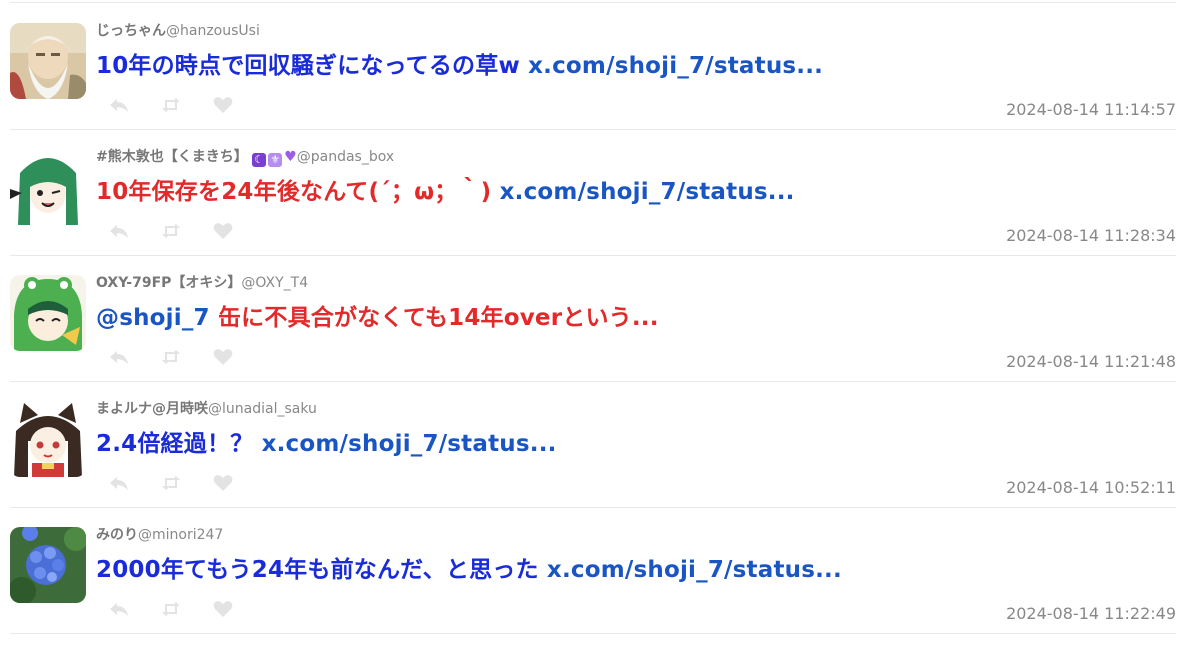  Describe the element at coordinates (1091, 235) in the screenshot. I see `timestamp: 2024-08-14 11:28:34` at that location.